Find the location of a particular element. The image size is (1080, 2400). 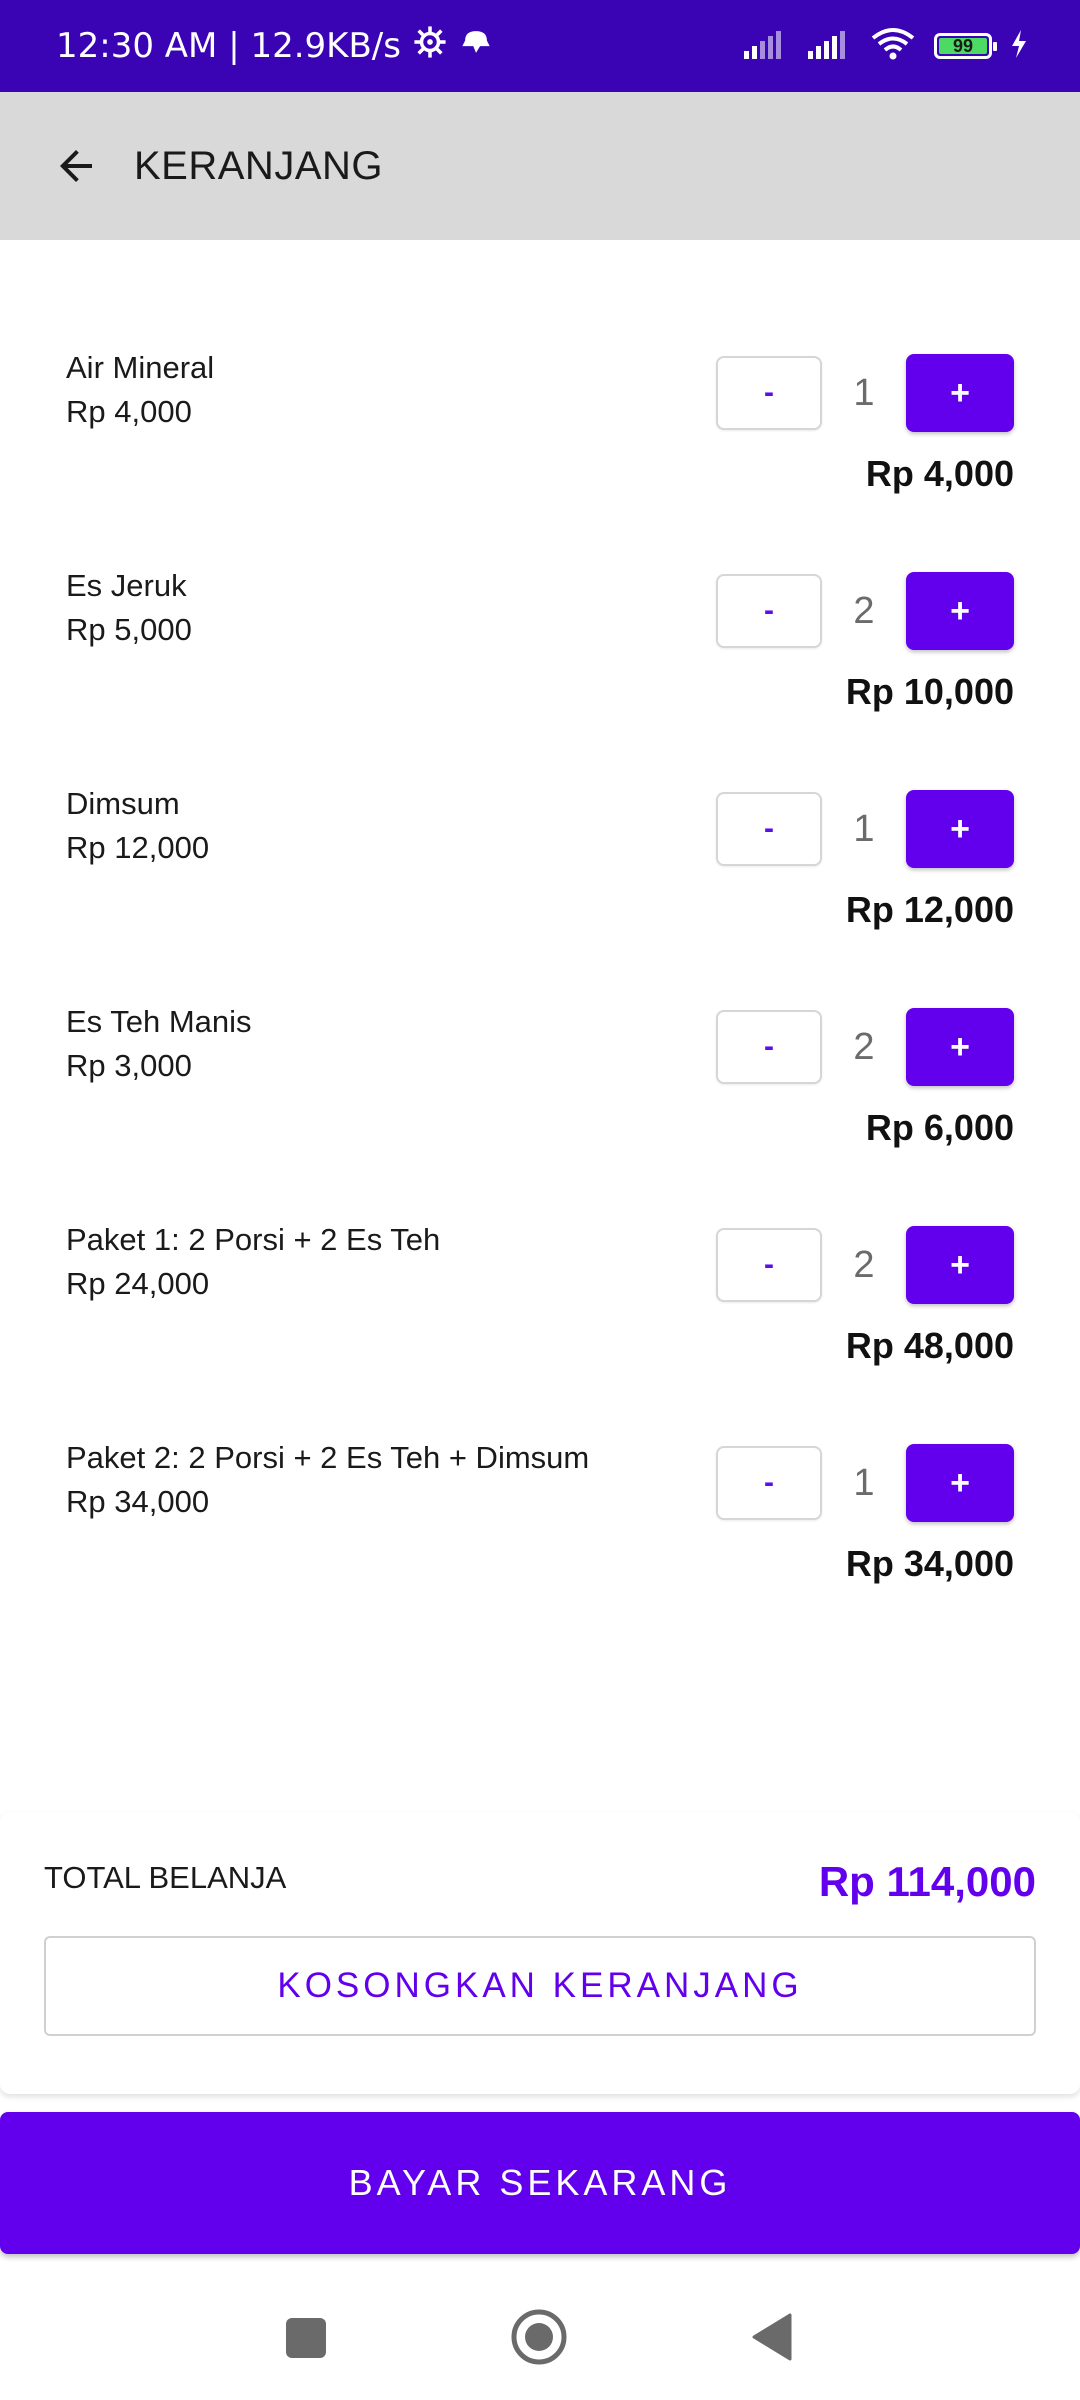

item-name: Paket 1: 2 Porsi + 2 Es Teh is located at coordinates (253, 1239).